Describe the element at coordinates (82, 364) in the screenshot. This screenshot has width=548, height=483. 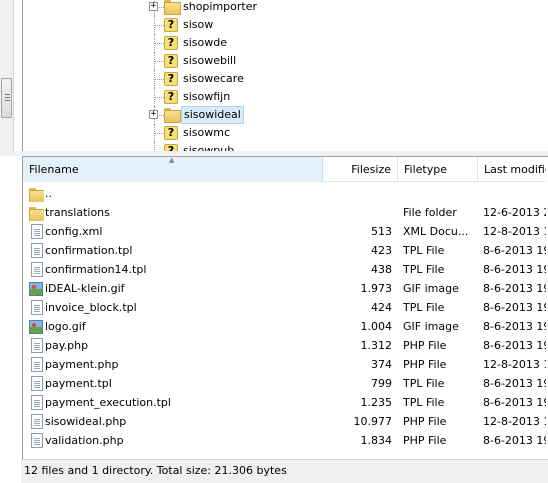
I see `file-name: payment.php` at that location.